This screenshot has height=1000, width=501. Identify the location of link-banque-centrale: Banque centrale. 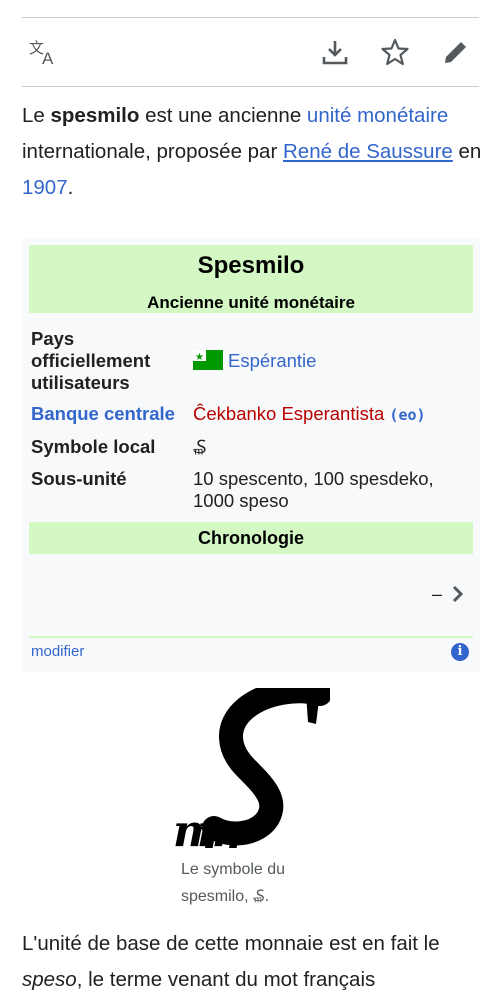
(111, 414).